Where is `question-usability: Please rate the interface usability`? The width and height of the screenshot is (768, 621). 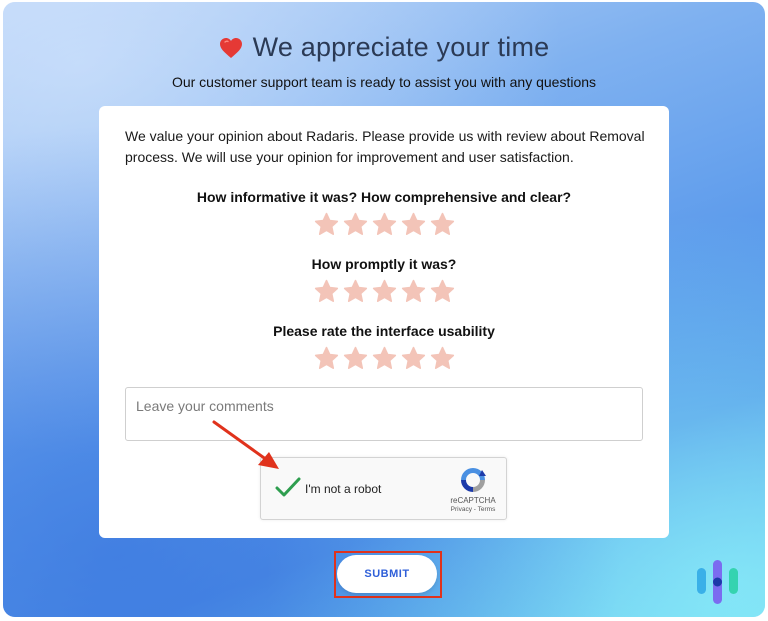 question-usability: Please rate the interface usability is located at coordinates (384, 331).